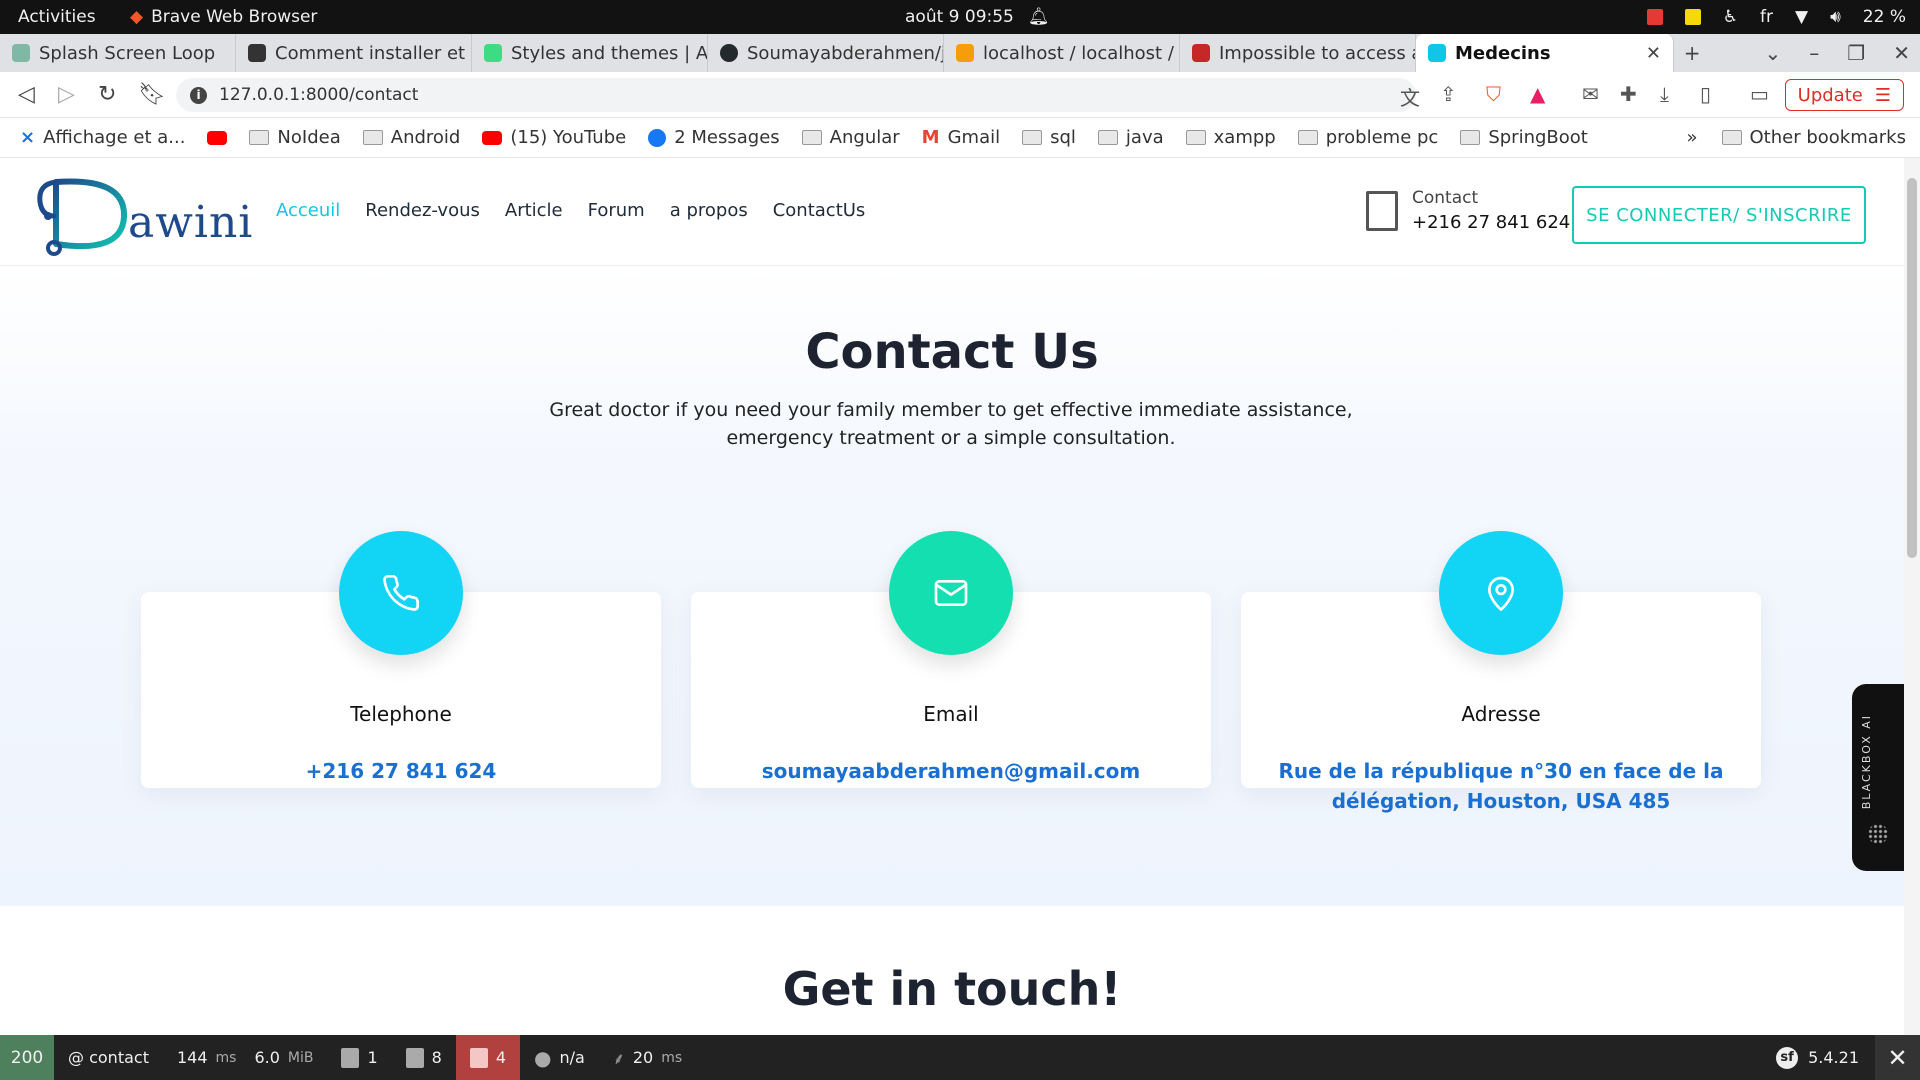  What do you see at coordinates (1382, 137) in the screenshot?
I see `bookmark-label: probleme pc` at bounding box center [1382, 137].